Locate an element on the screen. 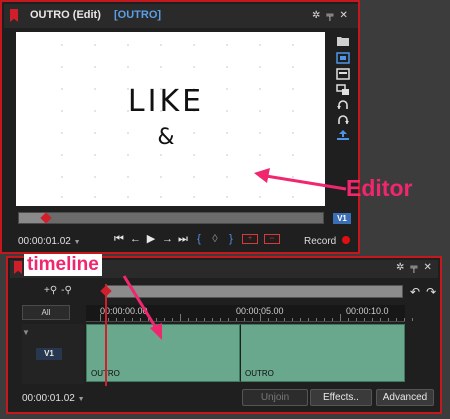 The height and width of the screenshot is (419, 450). playhead is located at coordinates (106, 335).